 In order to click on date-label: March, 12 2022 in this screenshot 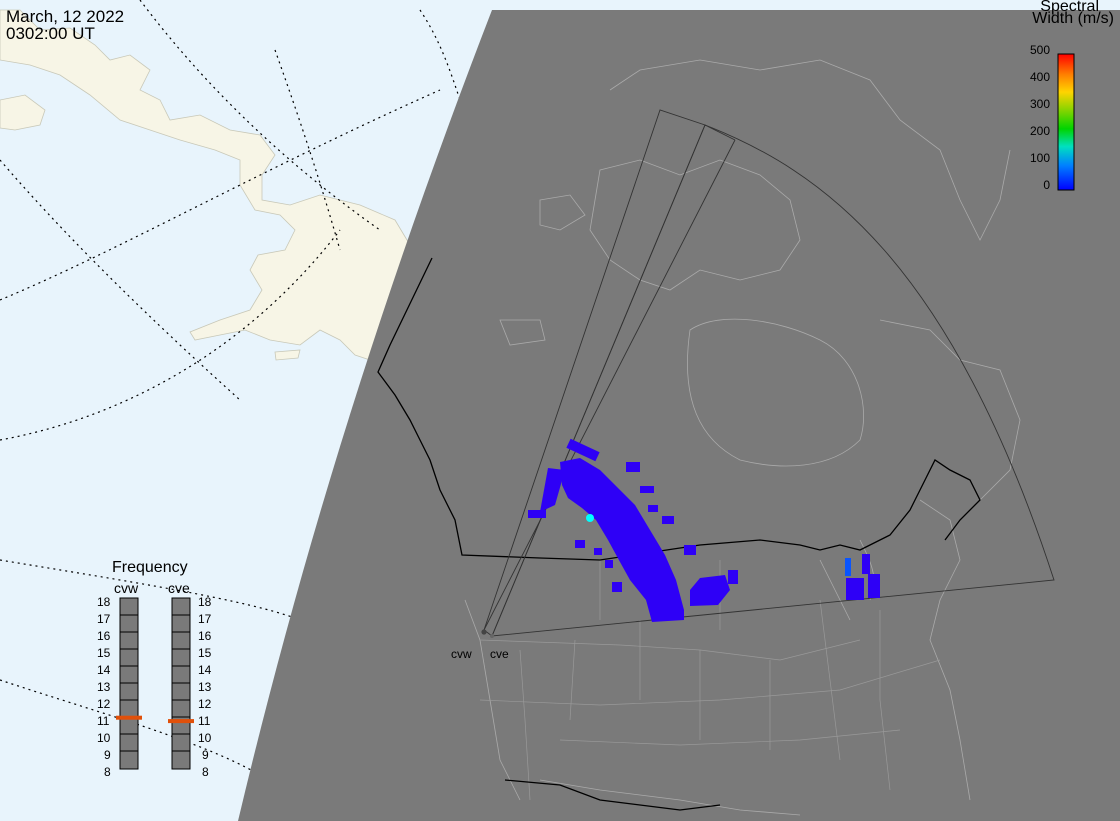, I will do `click(65, 16)`.